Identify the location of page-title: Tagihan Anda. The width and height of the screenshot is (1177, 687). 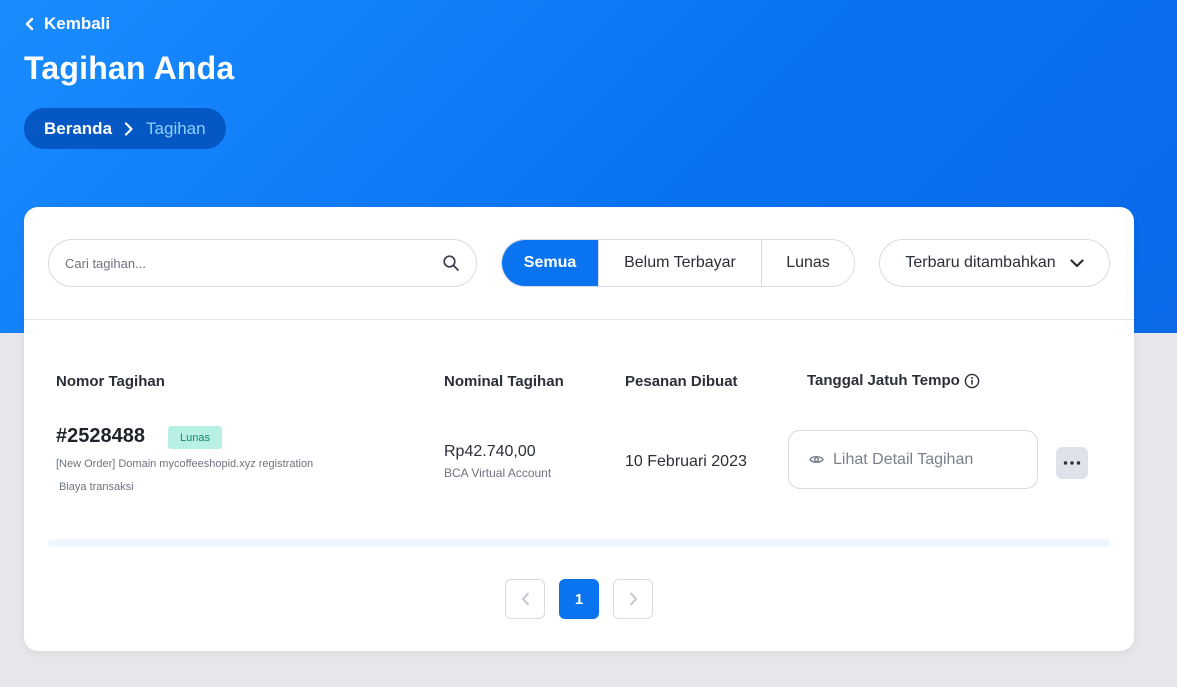
(129, 68).